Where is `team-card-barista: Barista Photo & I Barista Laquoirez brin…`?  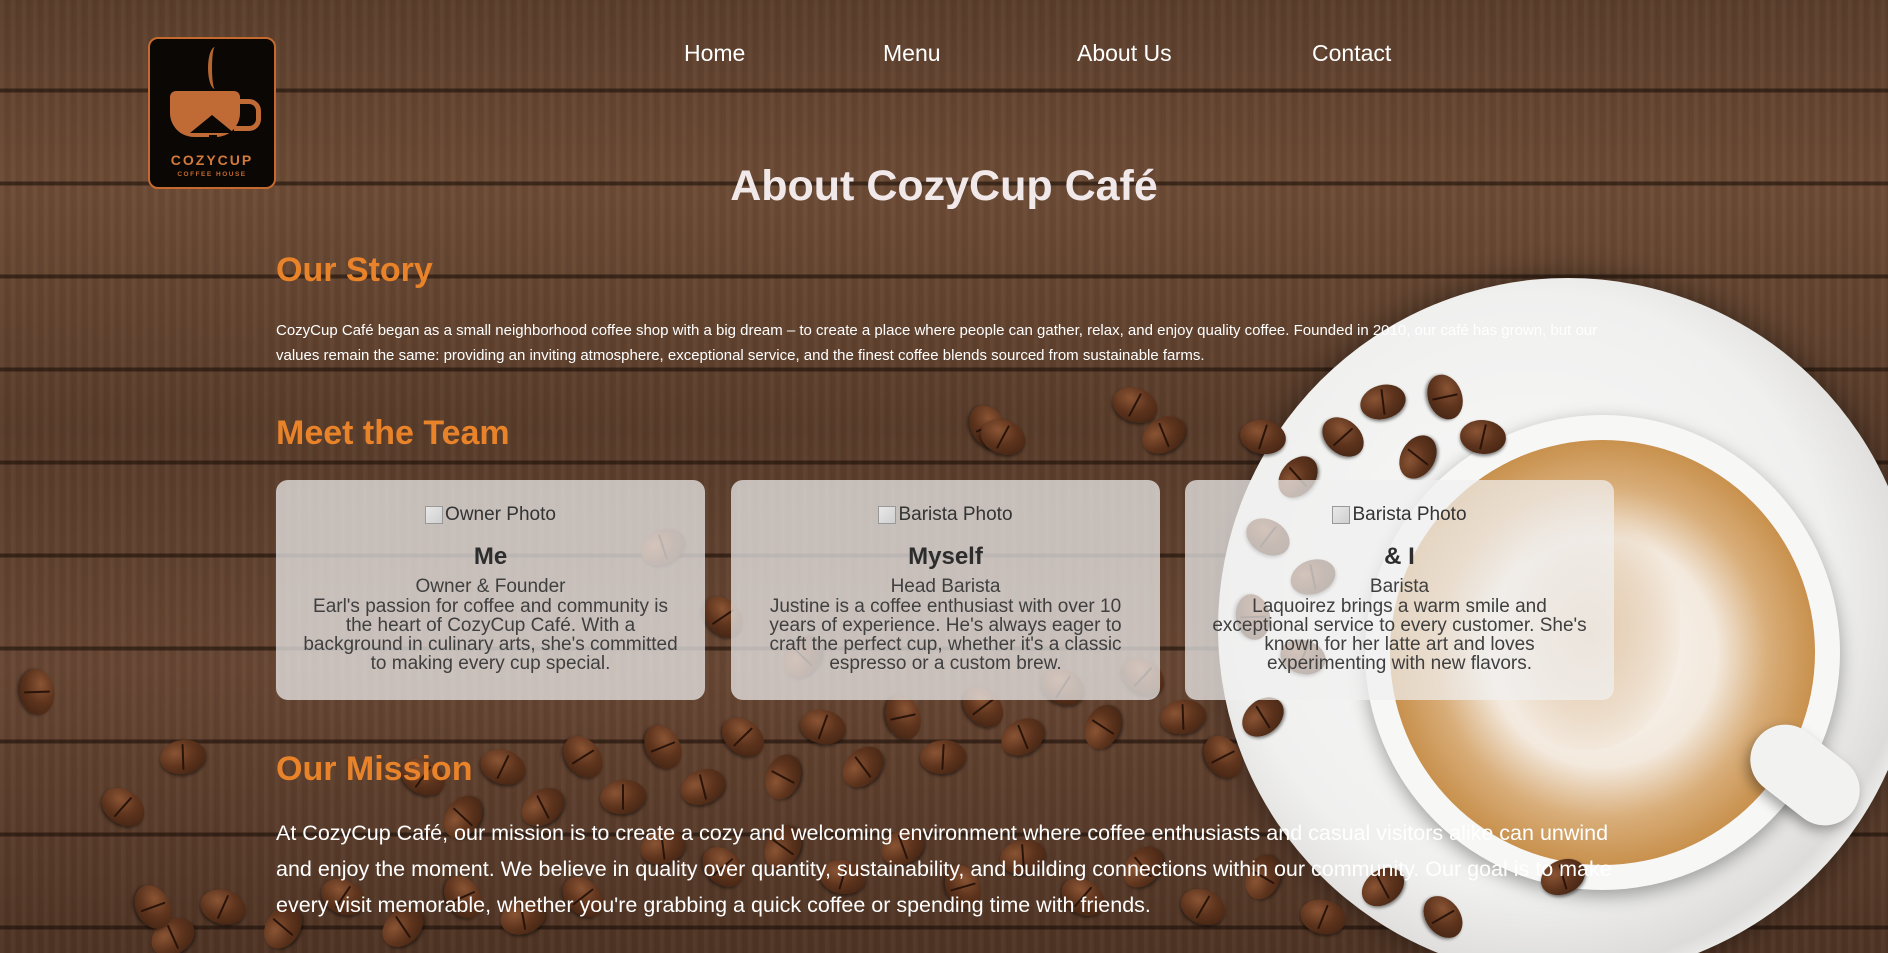
team-card-barista: Barista Photo & I Barista Laquoirez brin… is located at coordinates (1399, 590).